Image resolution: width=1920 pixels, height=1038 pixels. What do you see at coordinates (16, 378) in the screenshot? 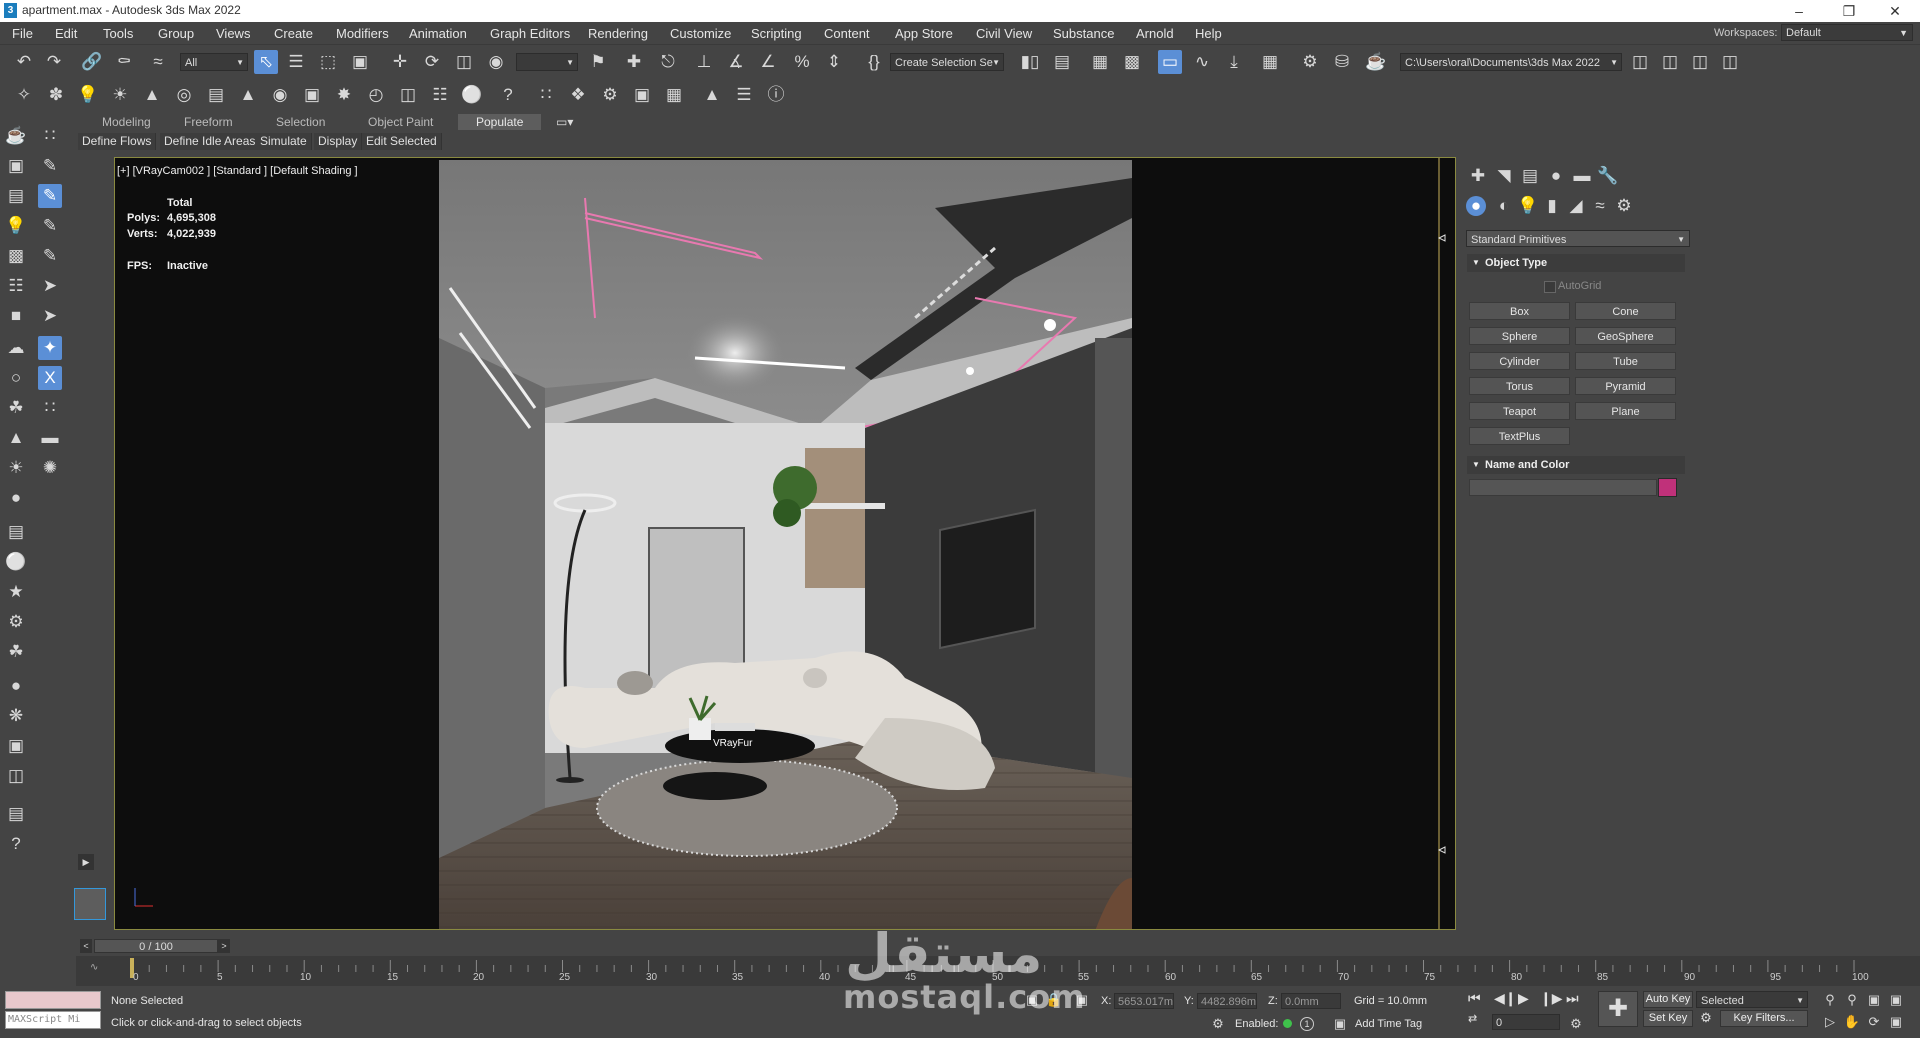
I see `sphere-icon: ○` at bounding box center [16, 378].